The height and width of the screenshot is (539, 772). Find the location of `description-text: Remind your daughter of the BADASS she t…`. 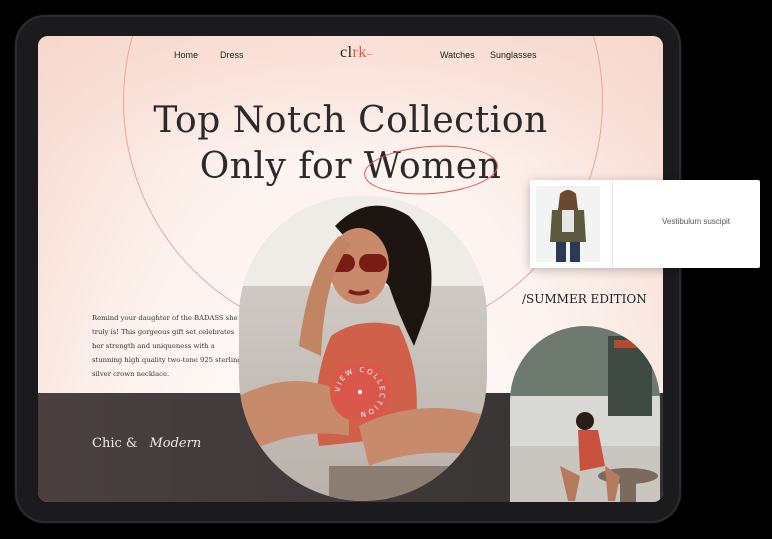

description-text: Remind your daughter of the BADASS she t… is located at coordinates (167, 345).